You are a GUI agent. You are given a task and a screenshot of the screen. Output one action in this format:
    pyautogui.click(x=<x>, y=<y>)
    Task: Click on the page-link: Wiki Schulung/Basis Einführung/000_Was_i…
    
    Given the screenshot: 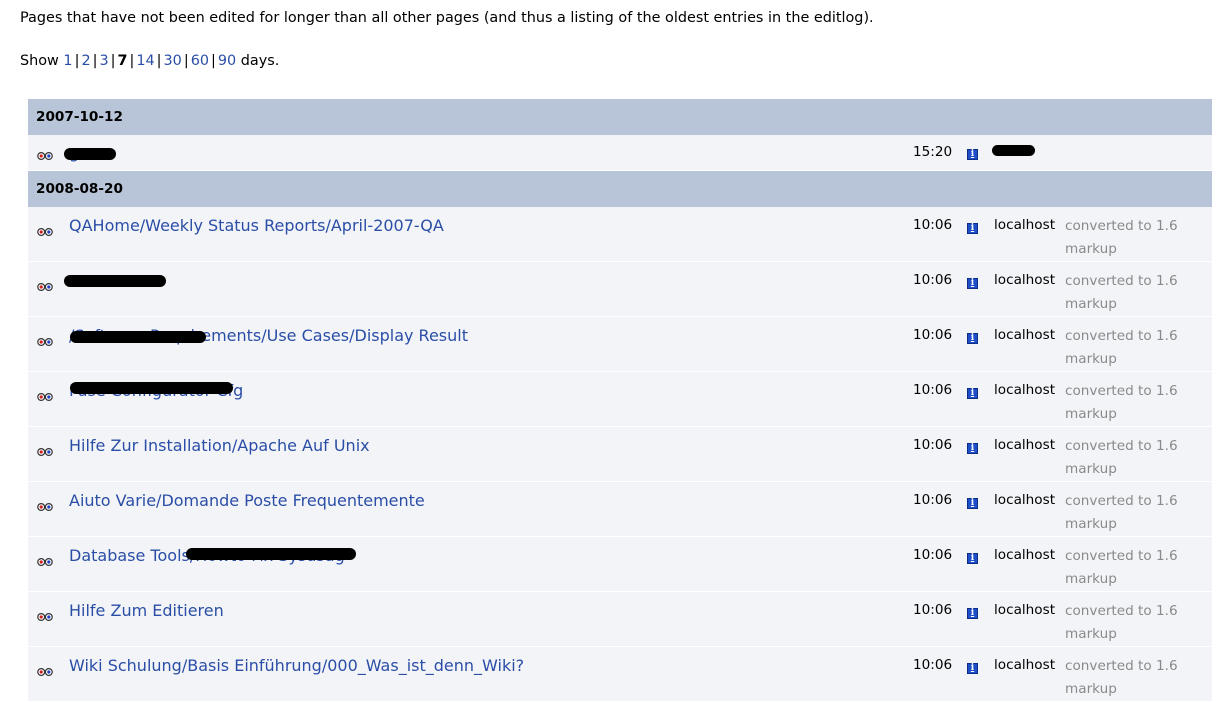 What is the action you would take?
    pyautogui.click(x=296, y=666)
    